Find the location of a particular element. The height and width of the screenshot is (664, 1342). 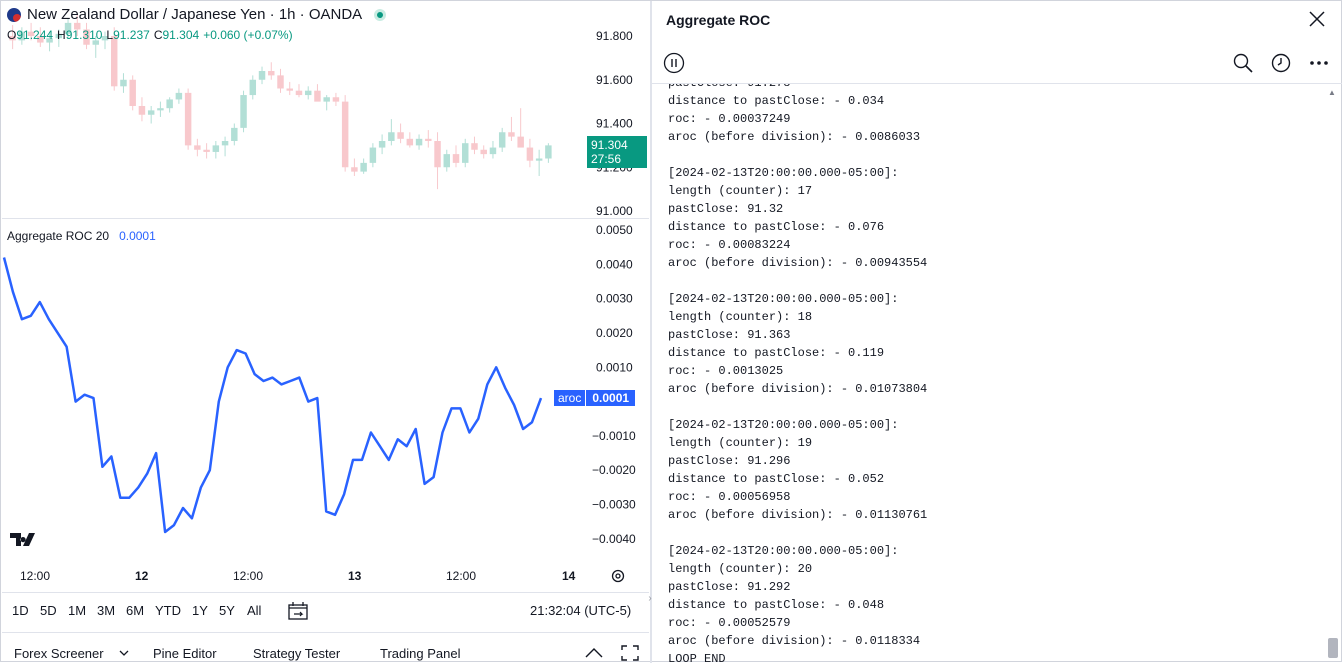

log-line: distance to pastClose: - 0.076 is located at coordinates (776, 227).